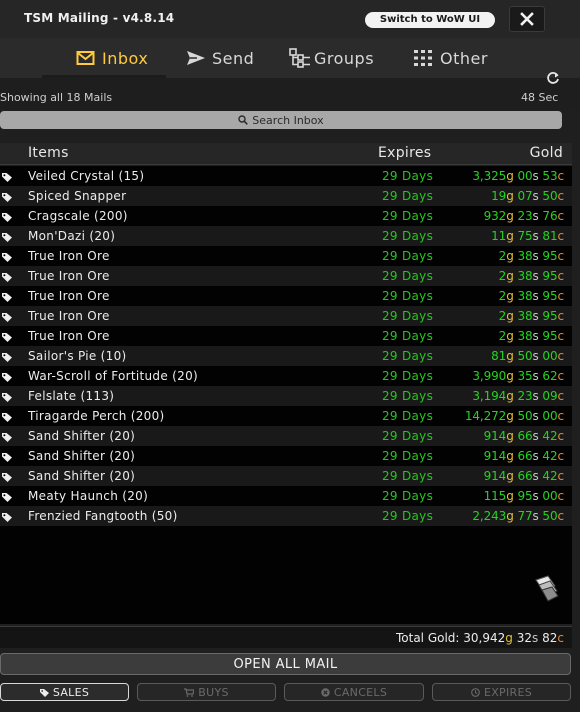 The image size is (580, 712). Describe the element at coordinates (553, 79) in the screenshot. I see `refresh-icon` at that location.